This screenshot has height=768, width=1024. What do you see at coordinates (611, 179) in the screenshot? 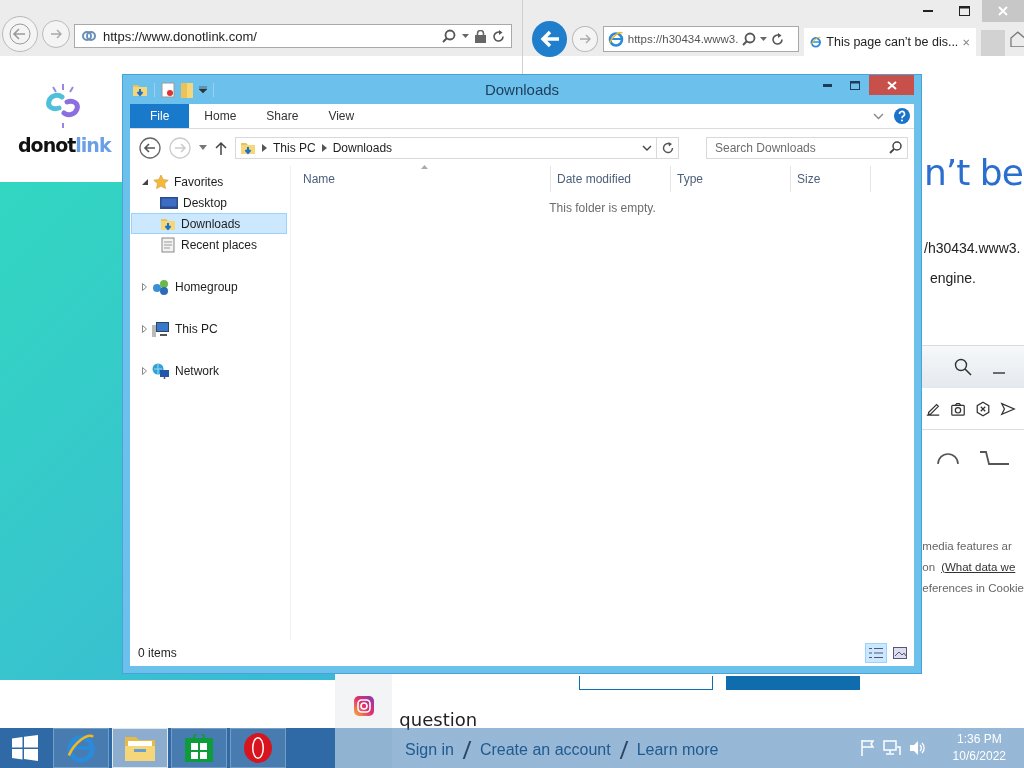
I see `column-header: Date modified` at bounding box center [611, 179].